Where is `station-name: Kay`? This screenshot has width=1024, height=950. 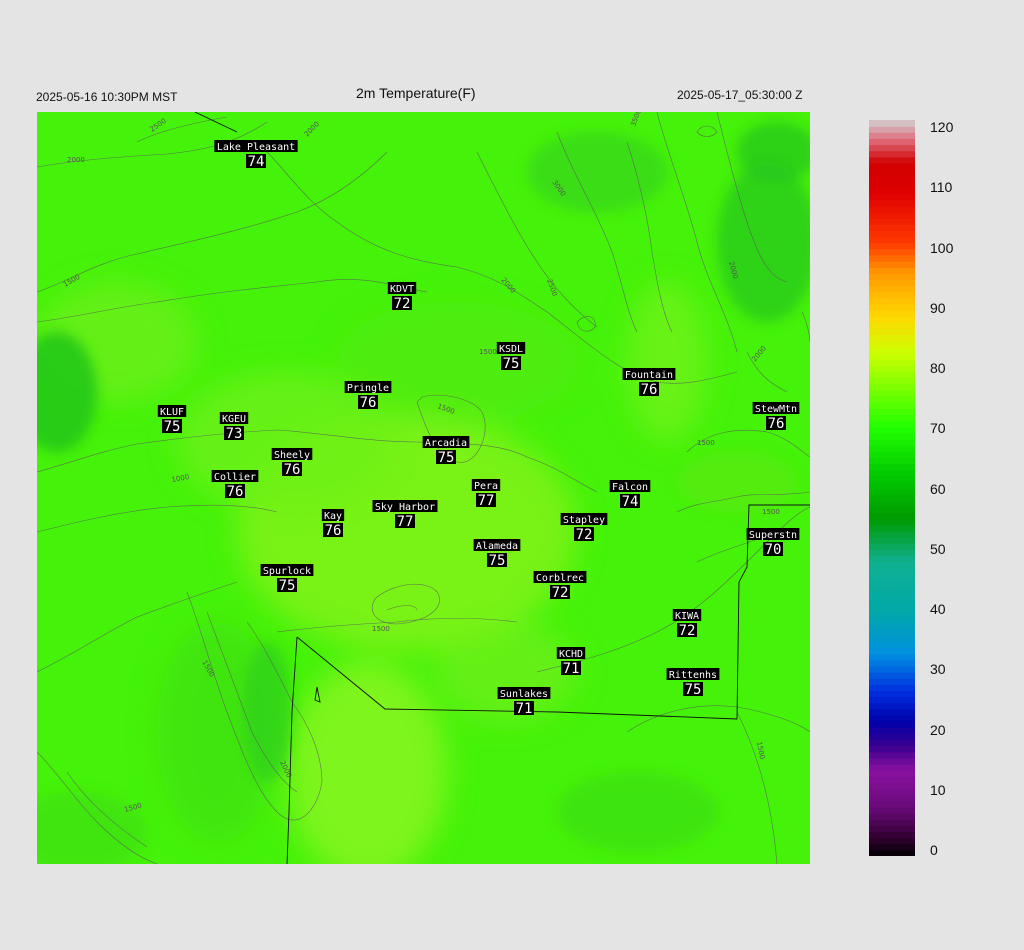
station-name: Kay is located at coordinates (333, 516).